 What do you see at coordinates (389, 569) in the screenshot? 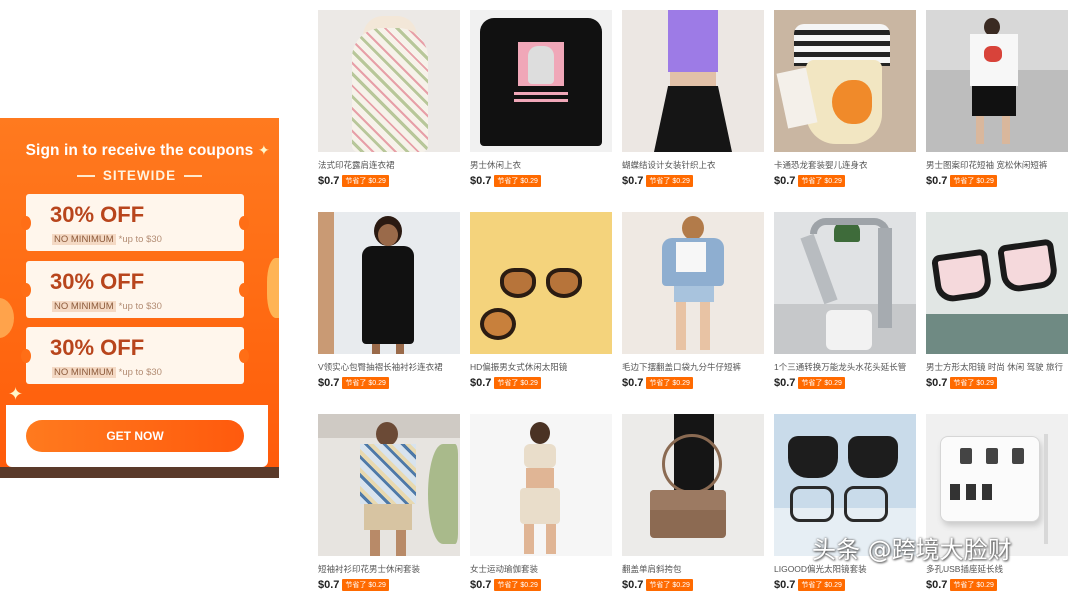
I see `product-name: 短袖衬衫印花男士休闲套装` at bounding box center [389, 569].